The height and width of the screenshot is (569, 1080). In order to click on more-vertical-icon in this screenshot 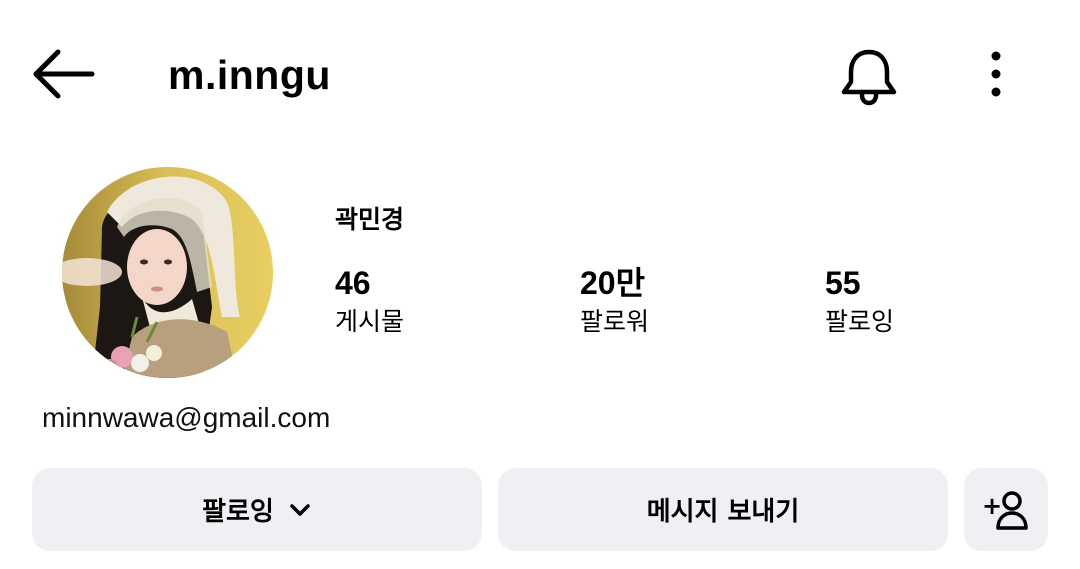, I will do `click(996, 74)`.